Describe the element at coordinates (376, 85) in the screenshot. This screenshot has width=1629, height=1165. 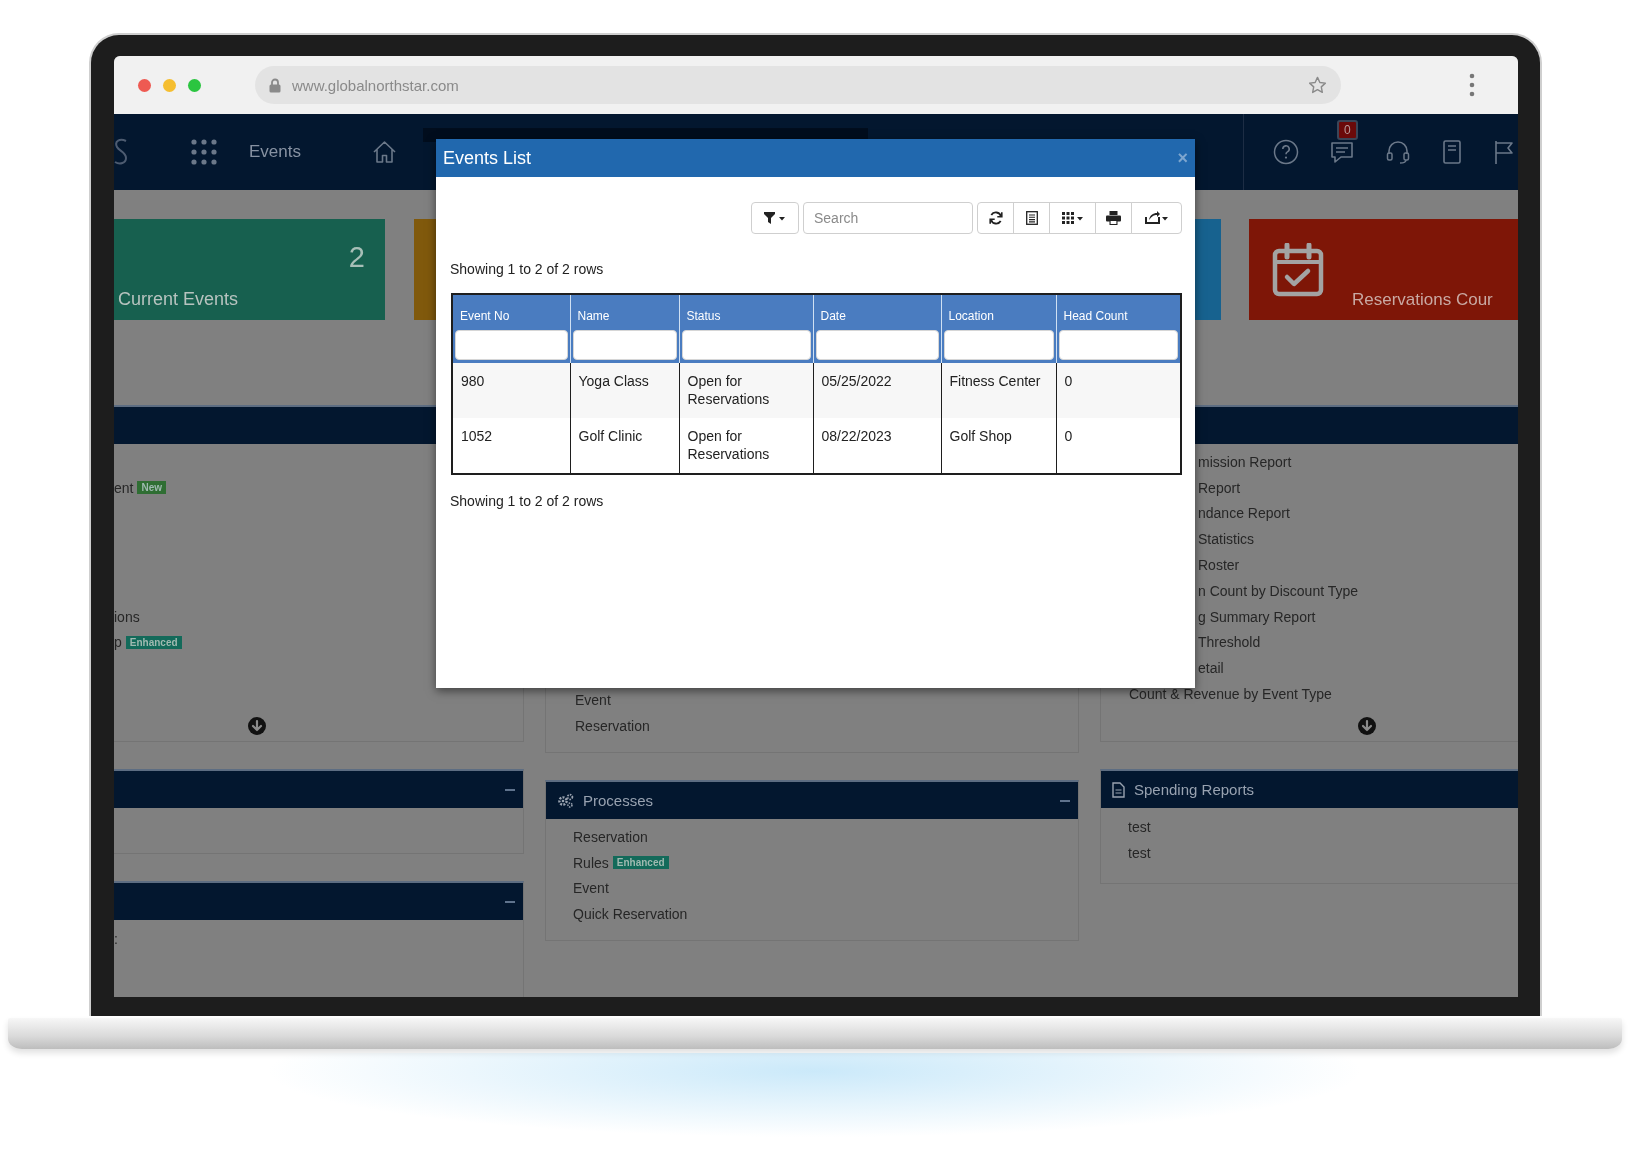
I see `url-text: www.globalnorthstar.com` at that location.